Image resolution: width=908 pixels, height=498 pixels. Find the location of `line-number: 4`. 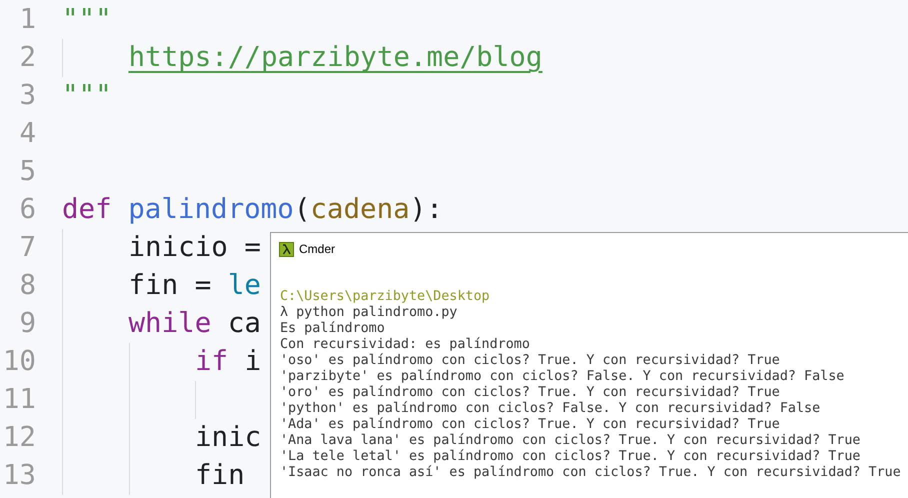

line-number: 4 is located at coordinates (27, 134).